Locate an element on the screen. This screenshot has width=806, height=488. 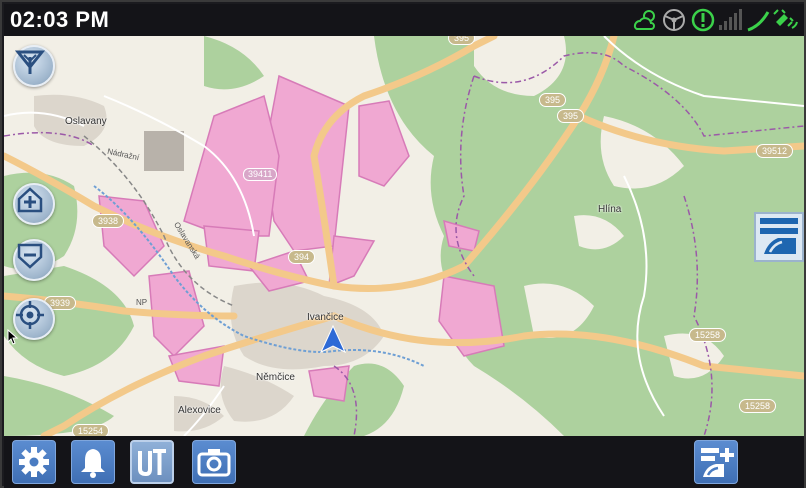
notification-bell-icon is located at coordinates (93, 463).